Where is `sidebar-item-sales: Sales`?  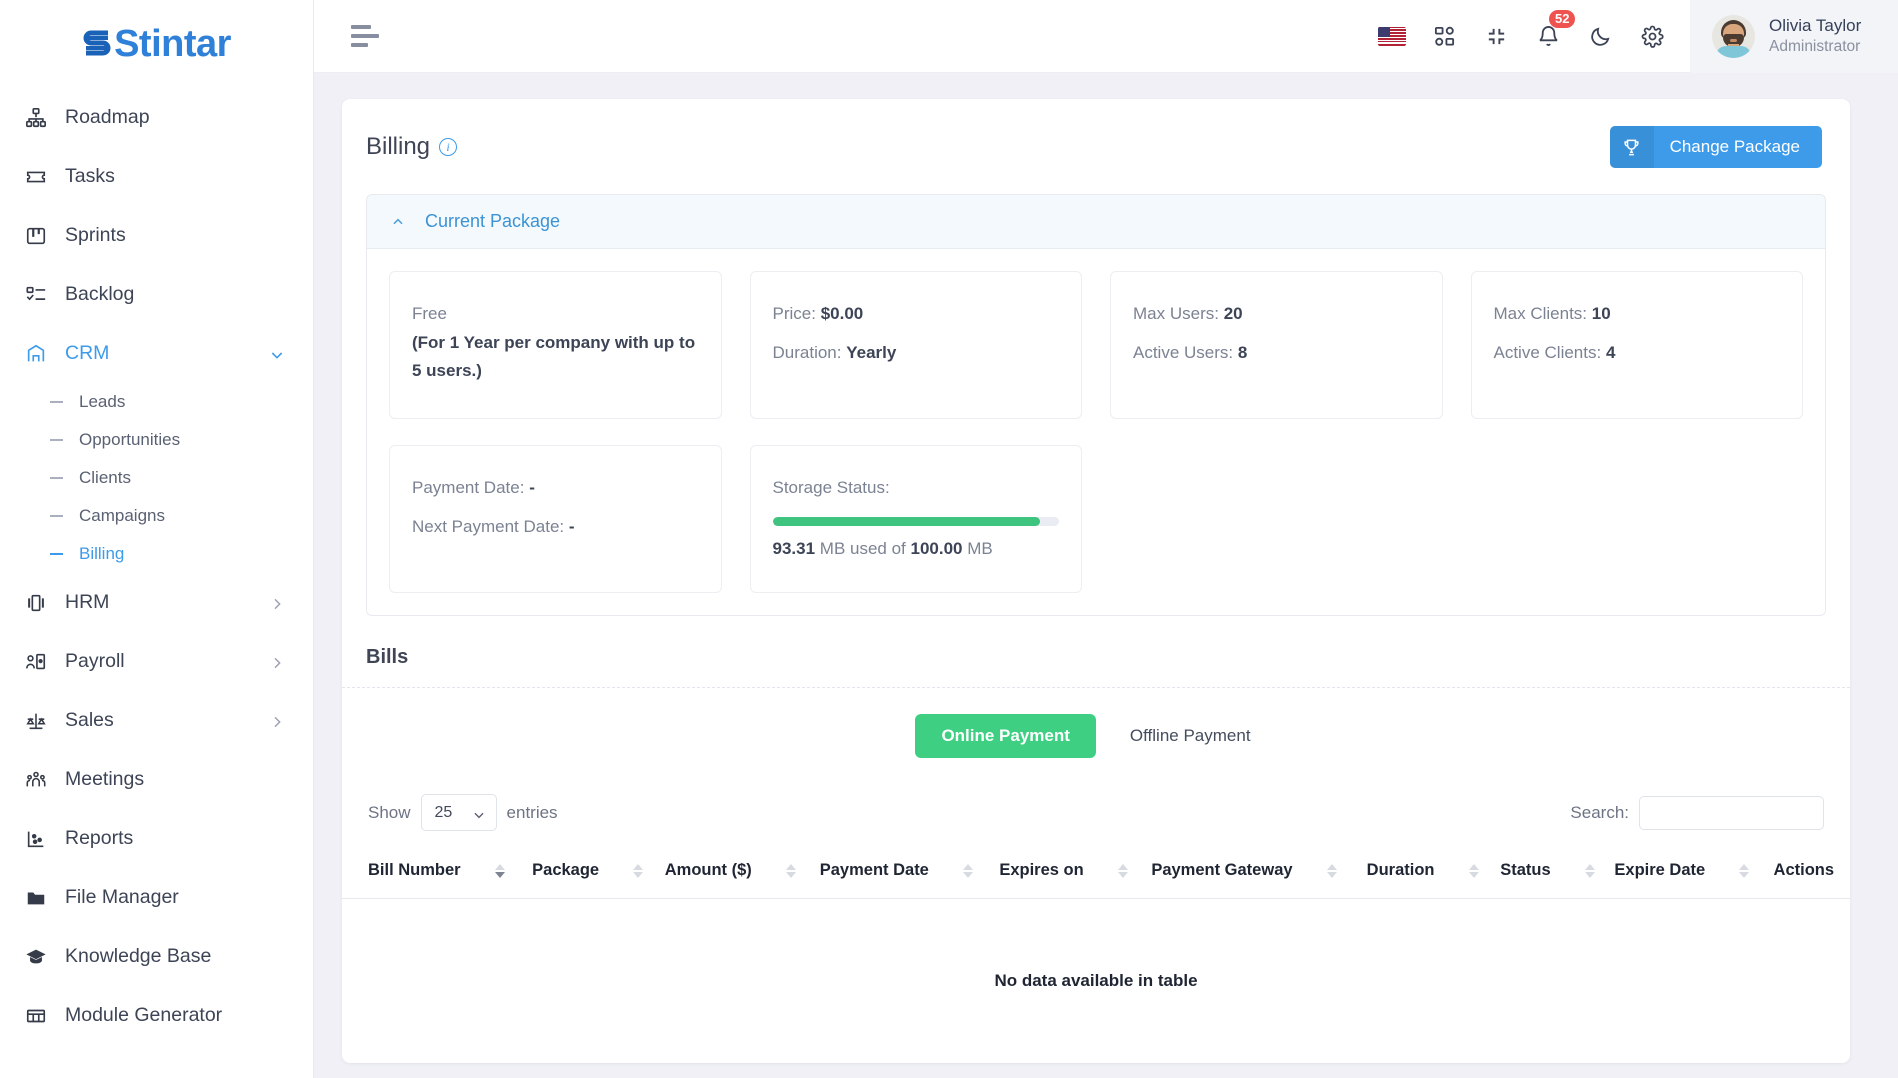 sidebar-item-sales: Sales is located at coordinates (156, 720).